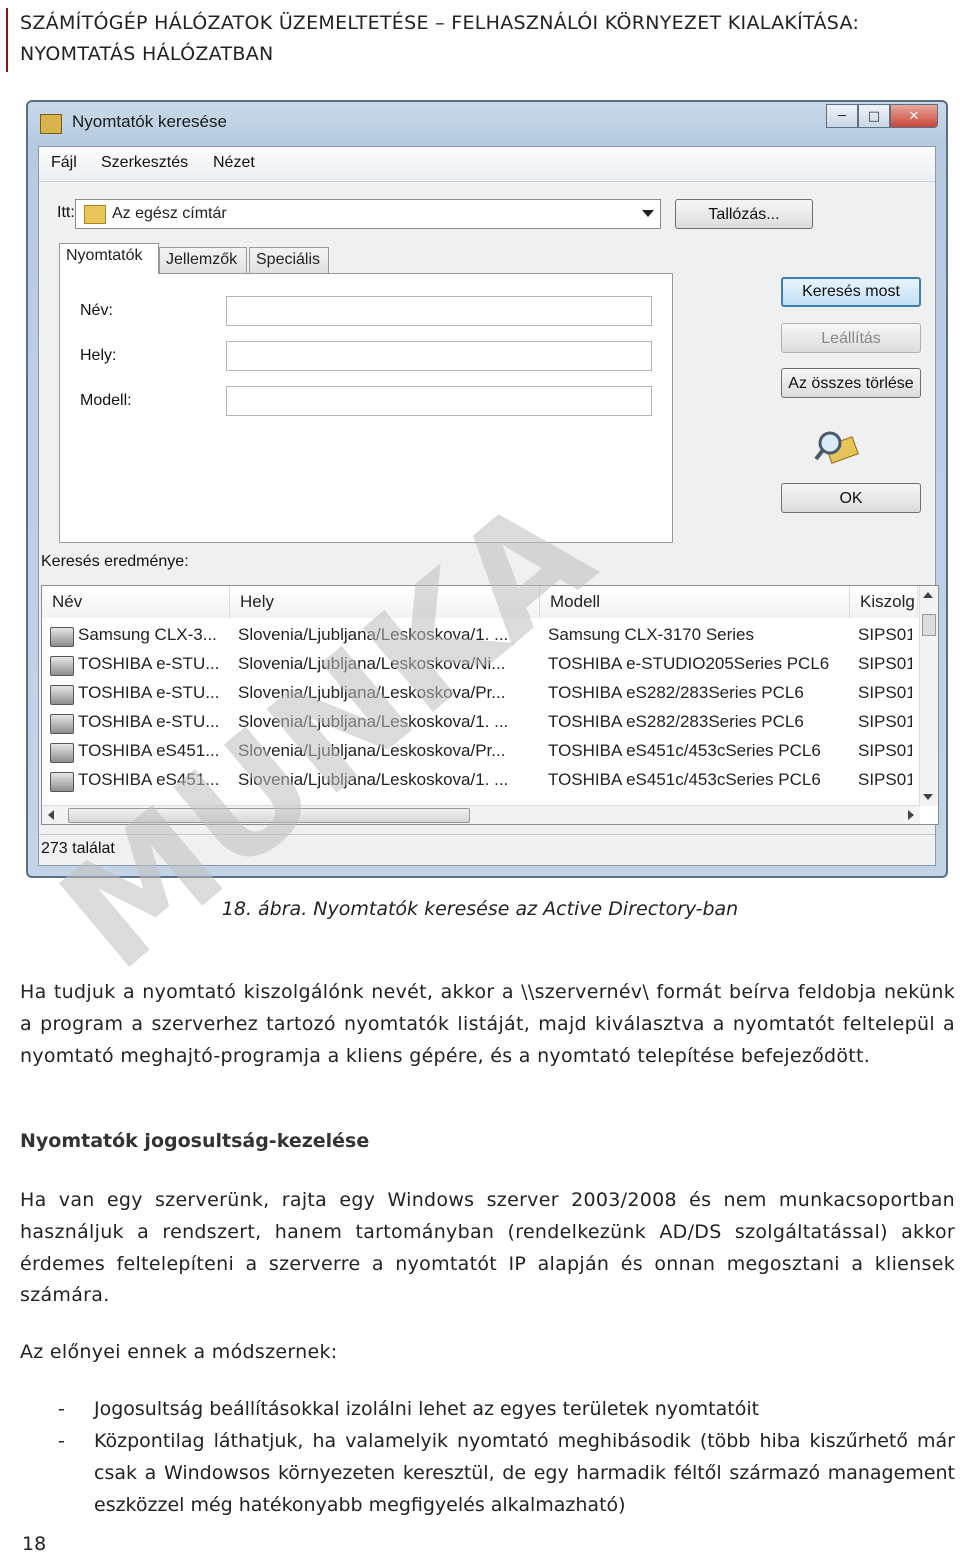 Image resolution: width=960 pixels, height=1558 pixels. What do you see at coordinates (385, 602) in the screenshot?
I see `column-header-location: Hely` at bounding box center [385, 602].